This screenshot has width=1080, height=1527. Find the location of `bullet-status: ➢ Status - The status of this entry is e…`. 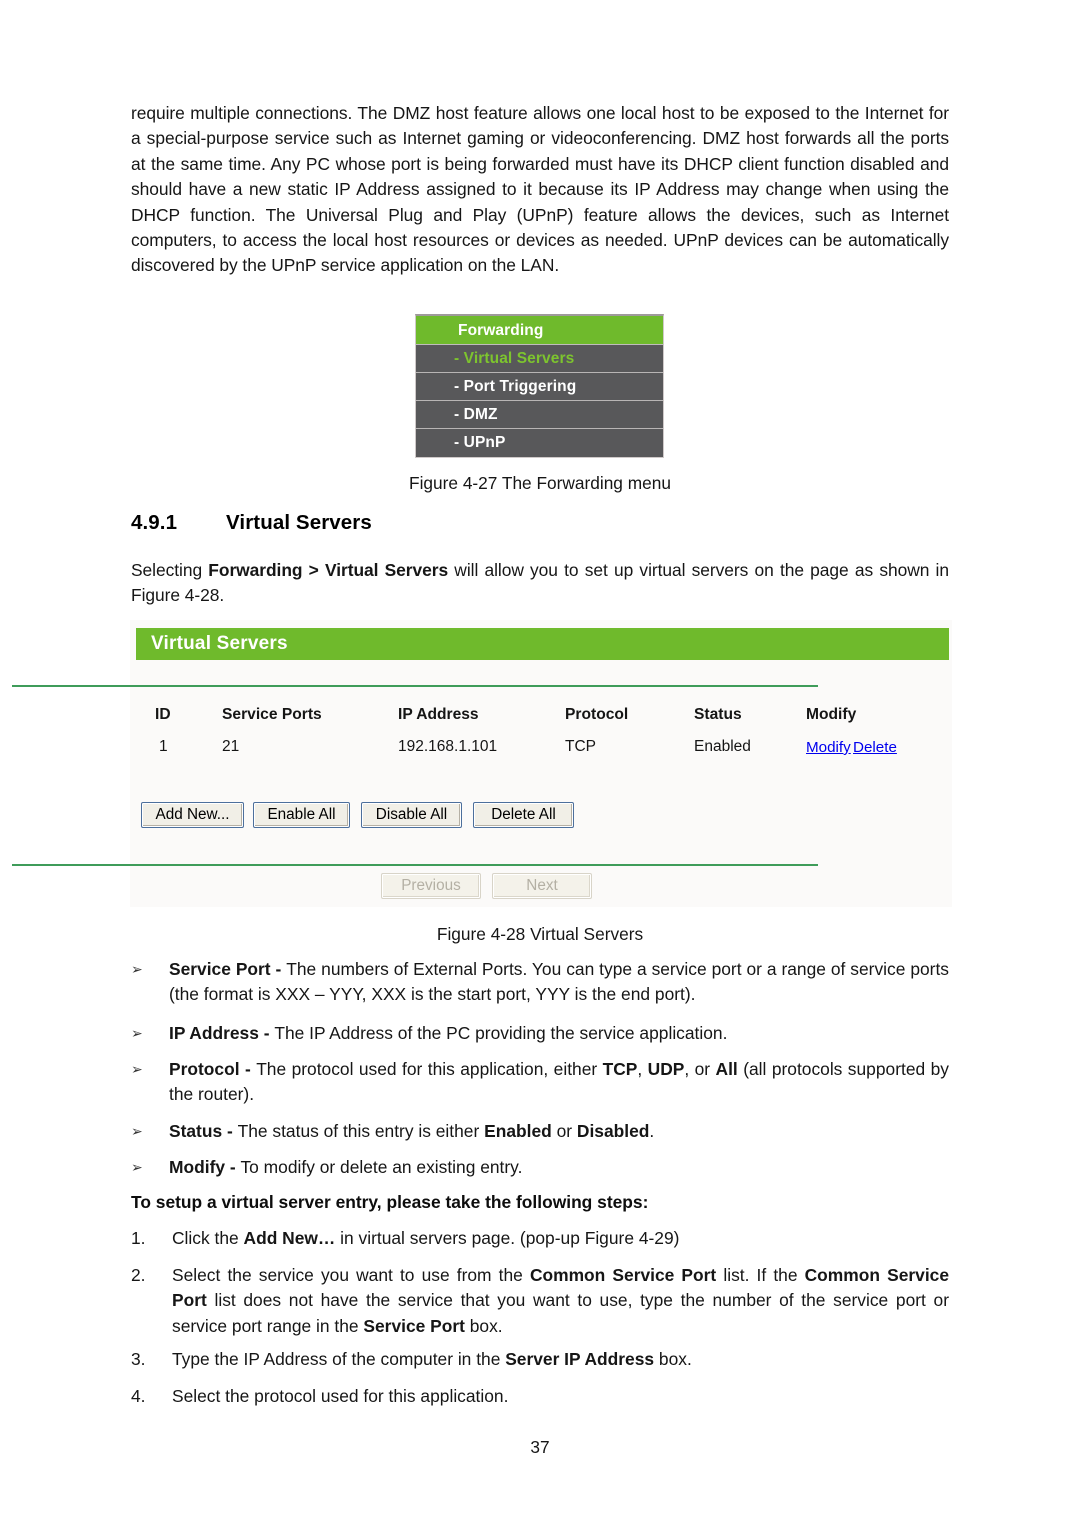

bullet-status: ➢ Status - The status of this entry is e… is located at coordinates (540, 1131).